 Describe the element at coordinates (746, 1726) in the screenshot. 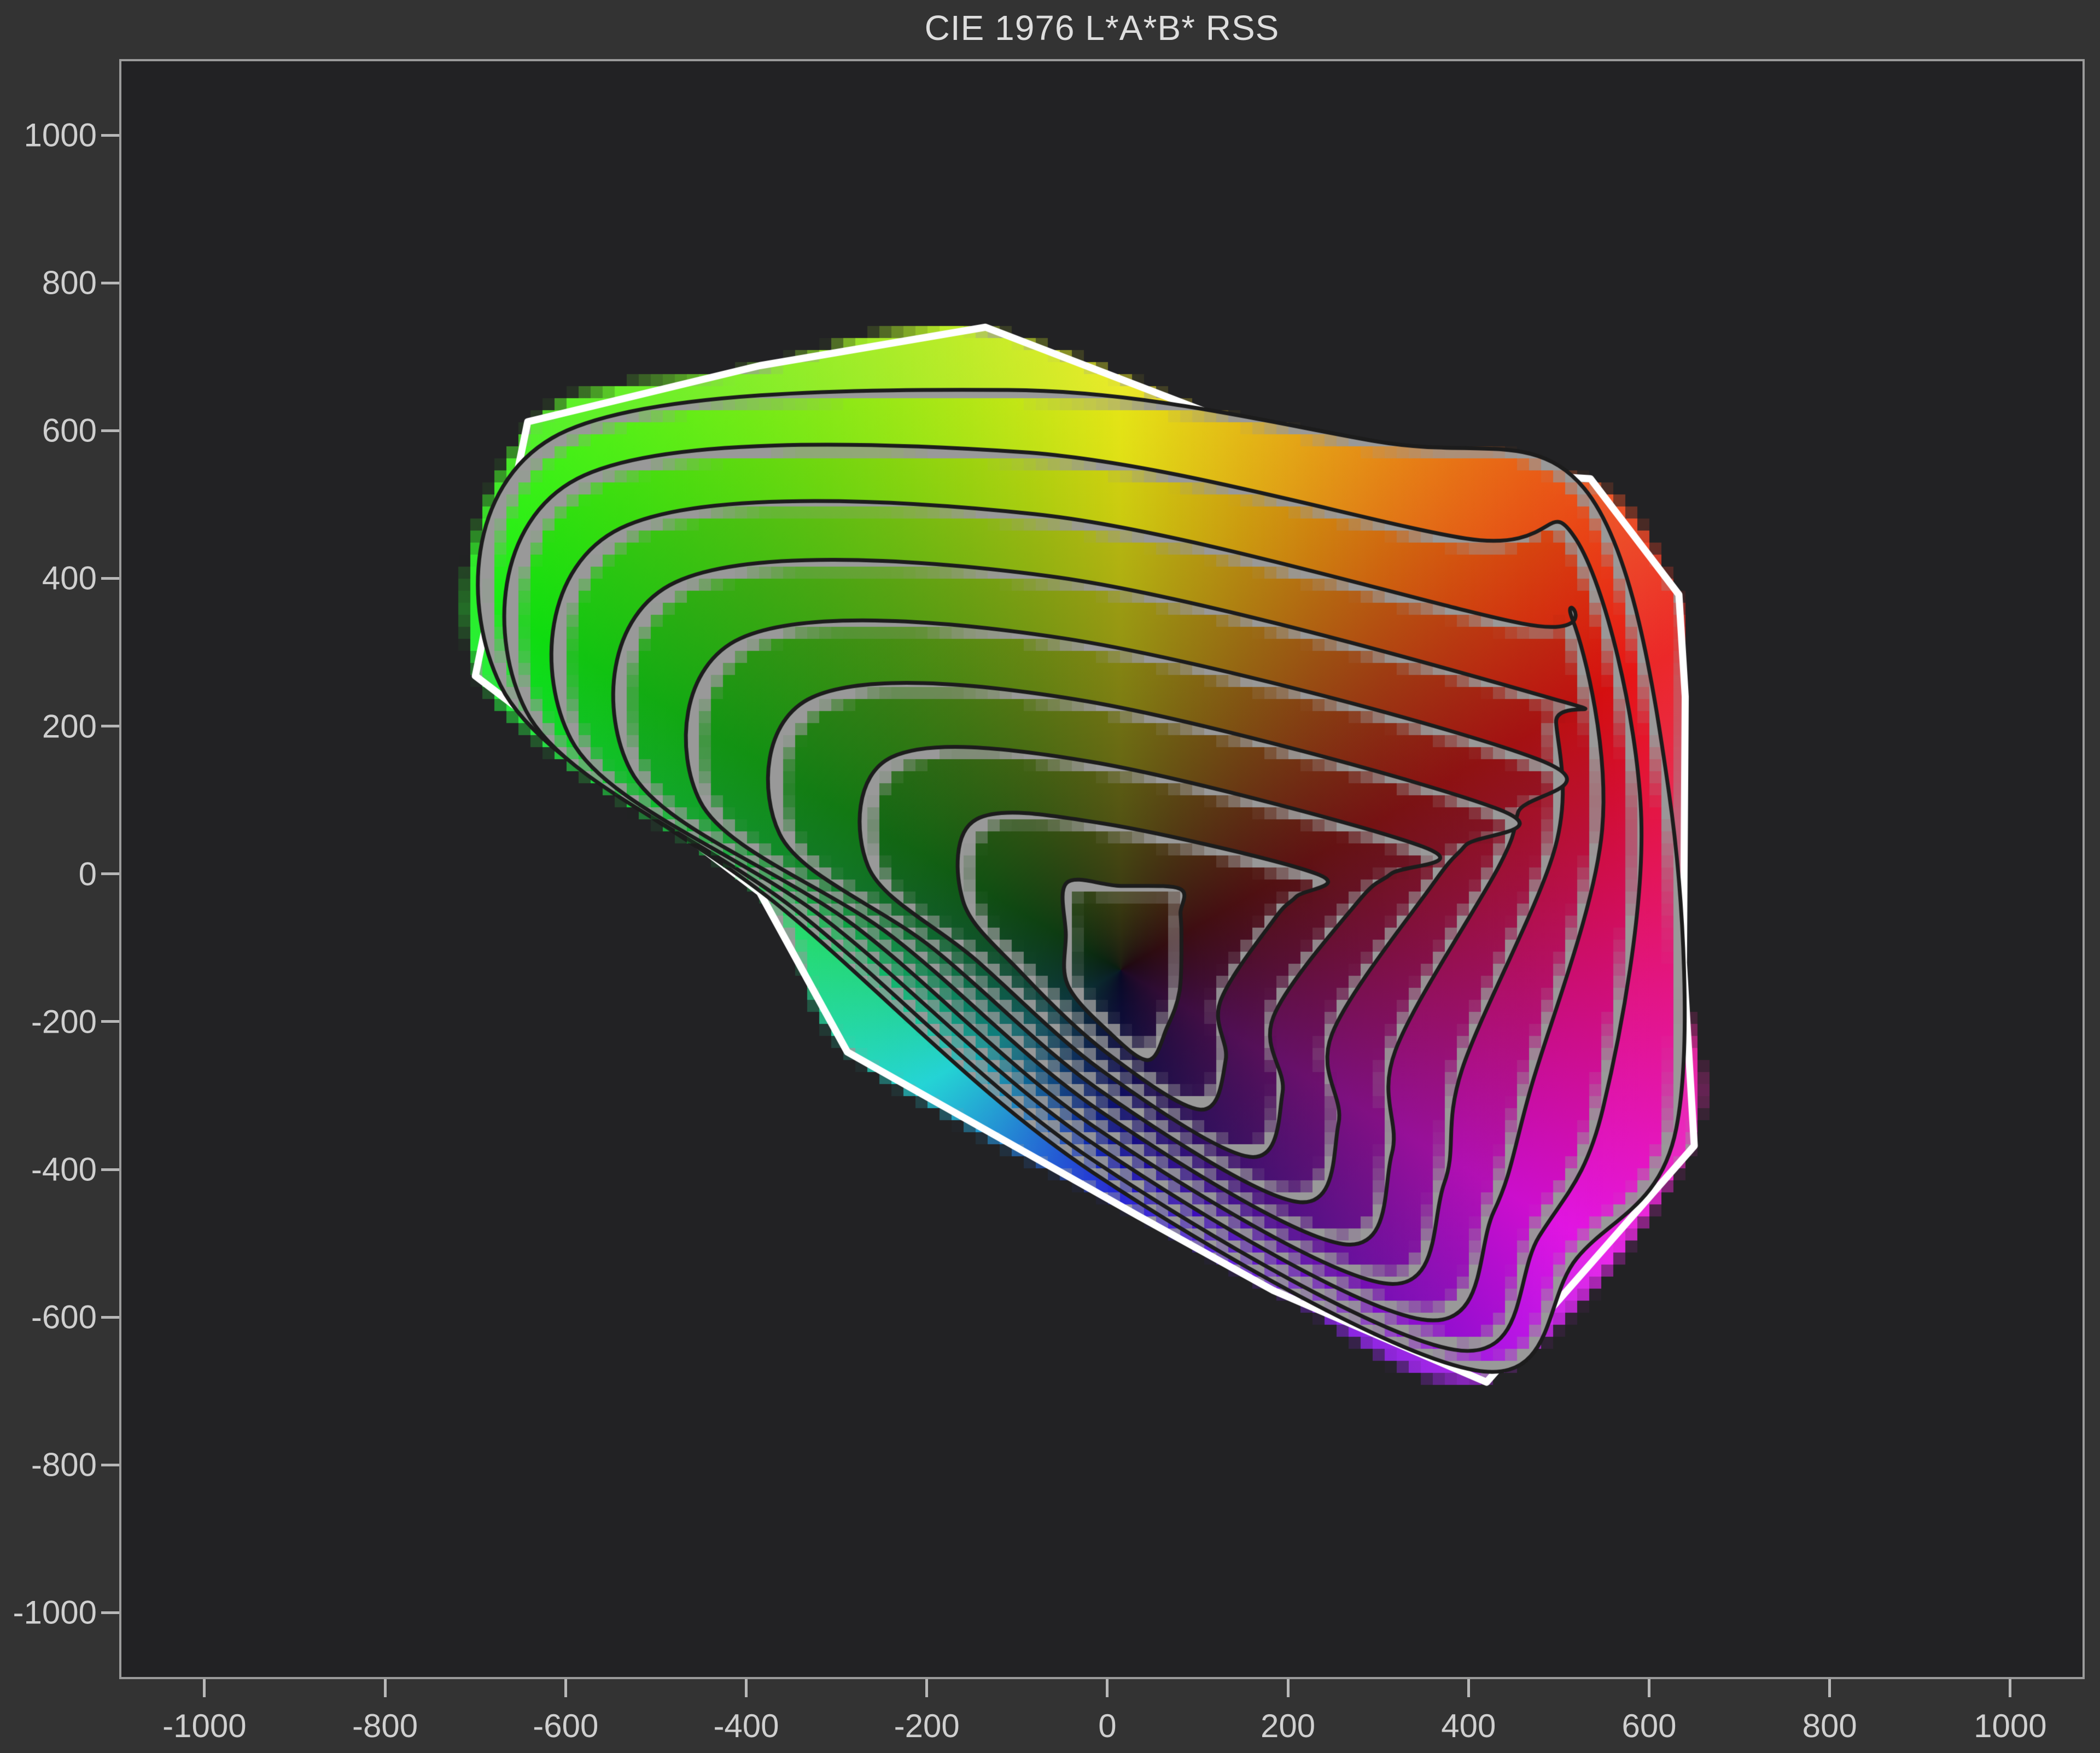

I see `x-tick-label: -400` at that location.